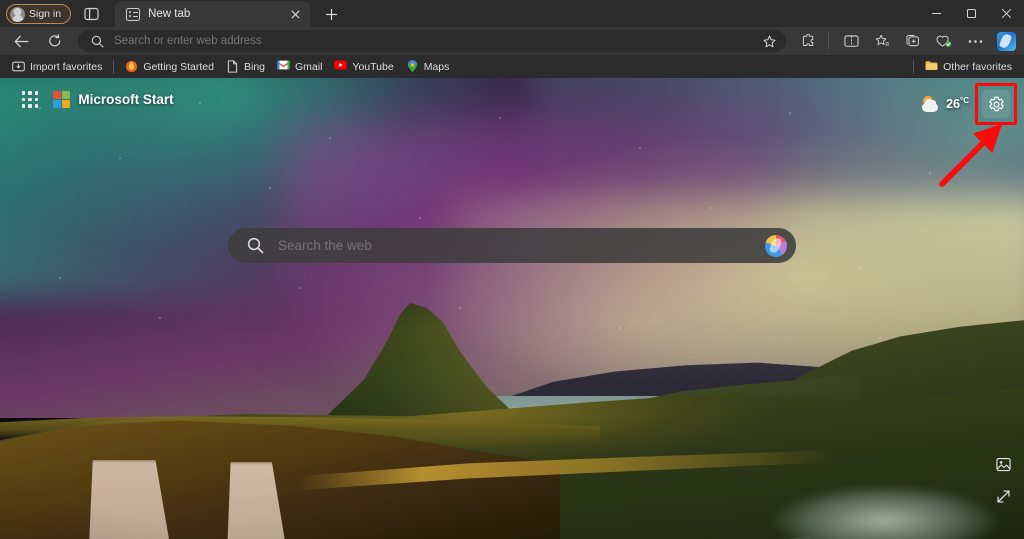  What do you see at coordinates (882, 41) in the screenshot?
I see `add-favorite-icon` at bounding box center [882, 41].